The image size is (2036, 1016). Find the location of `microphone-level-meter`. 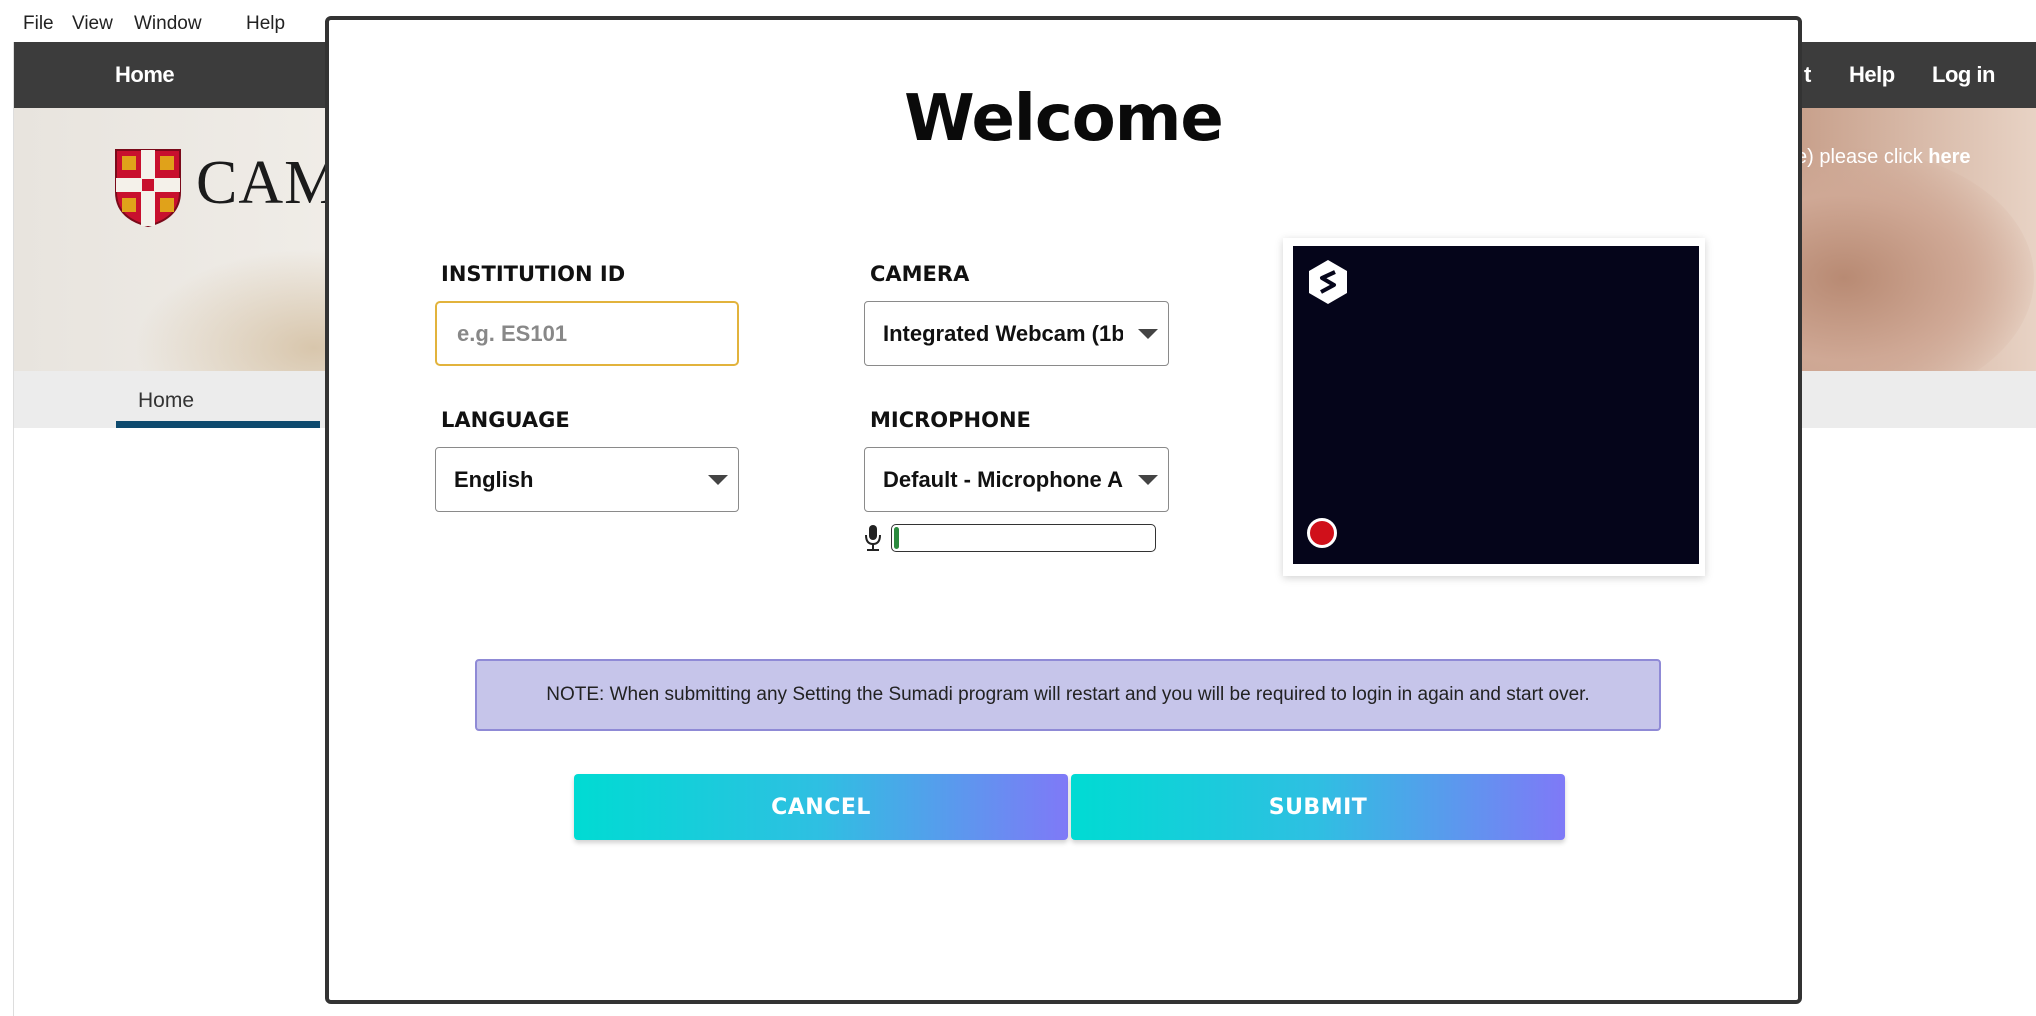

microphone-level-meter is located at coordinates (1023, 538).